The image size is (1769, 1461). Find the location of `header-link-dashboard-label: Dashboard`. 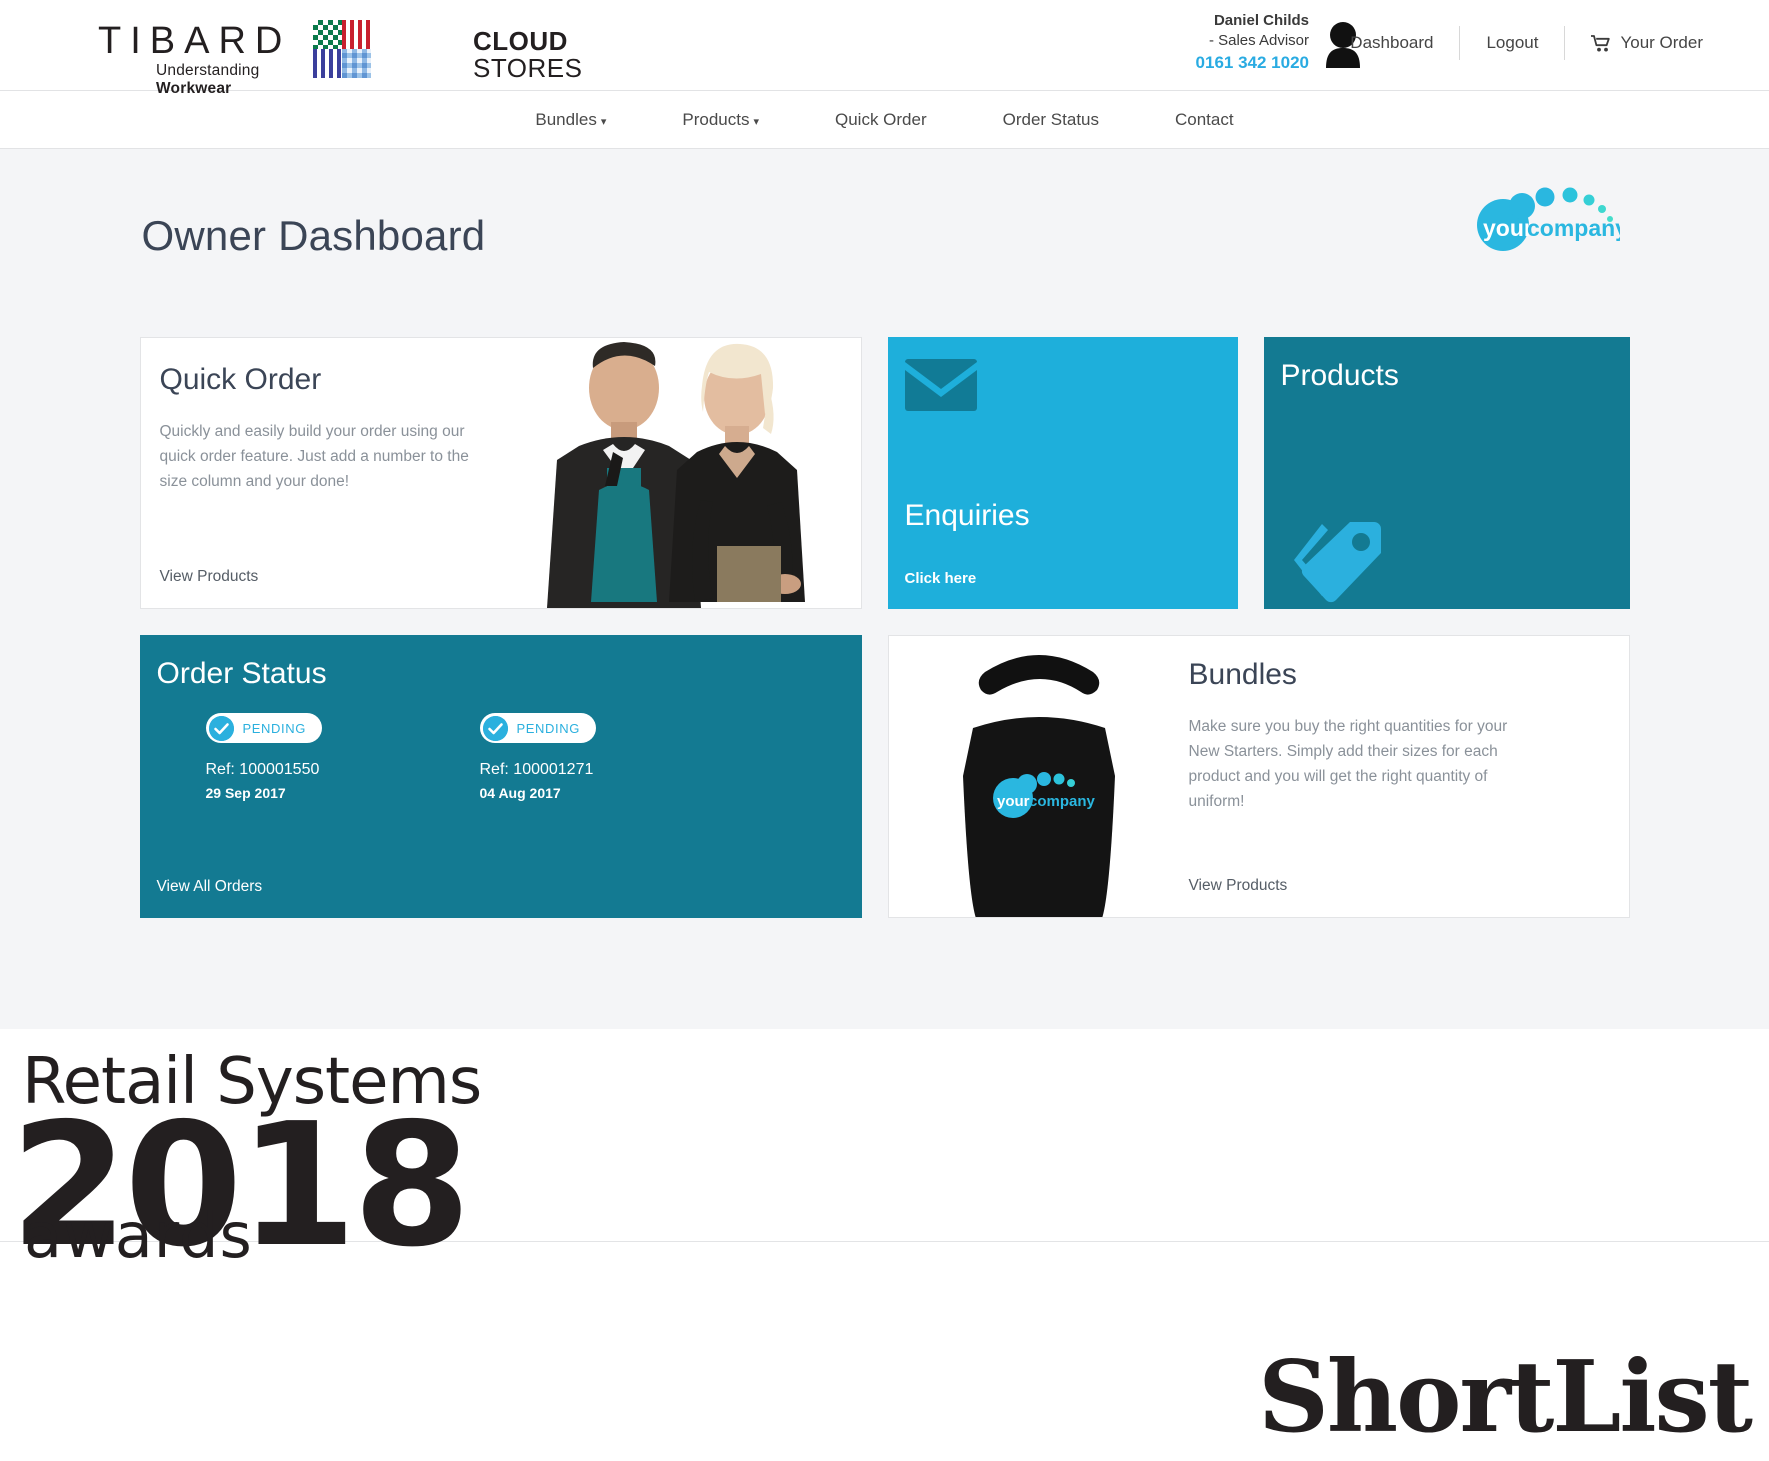

header-link-dashboard-label: Dashboard is located at coordinates (1392, 42).